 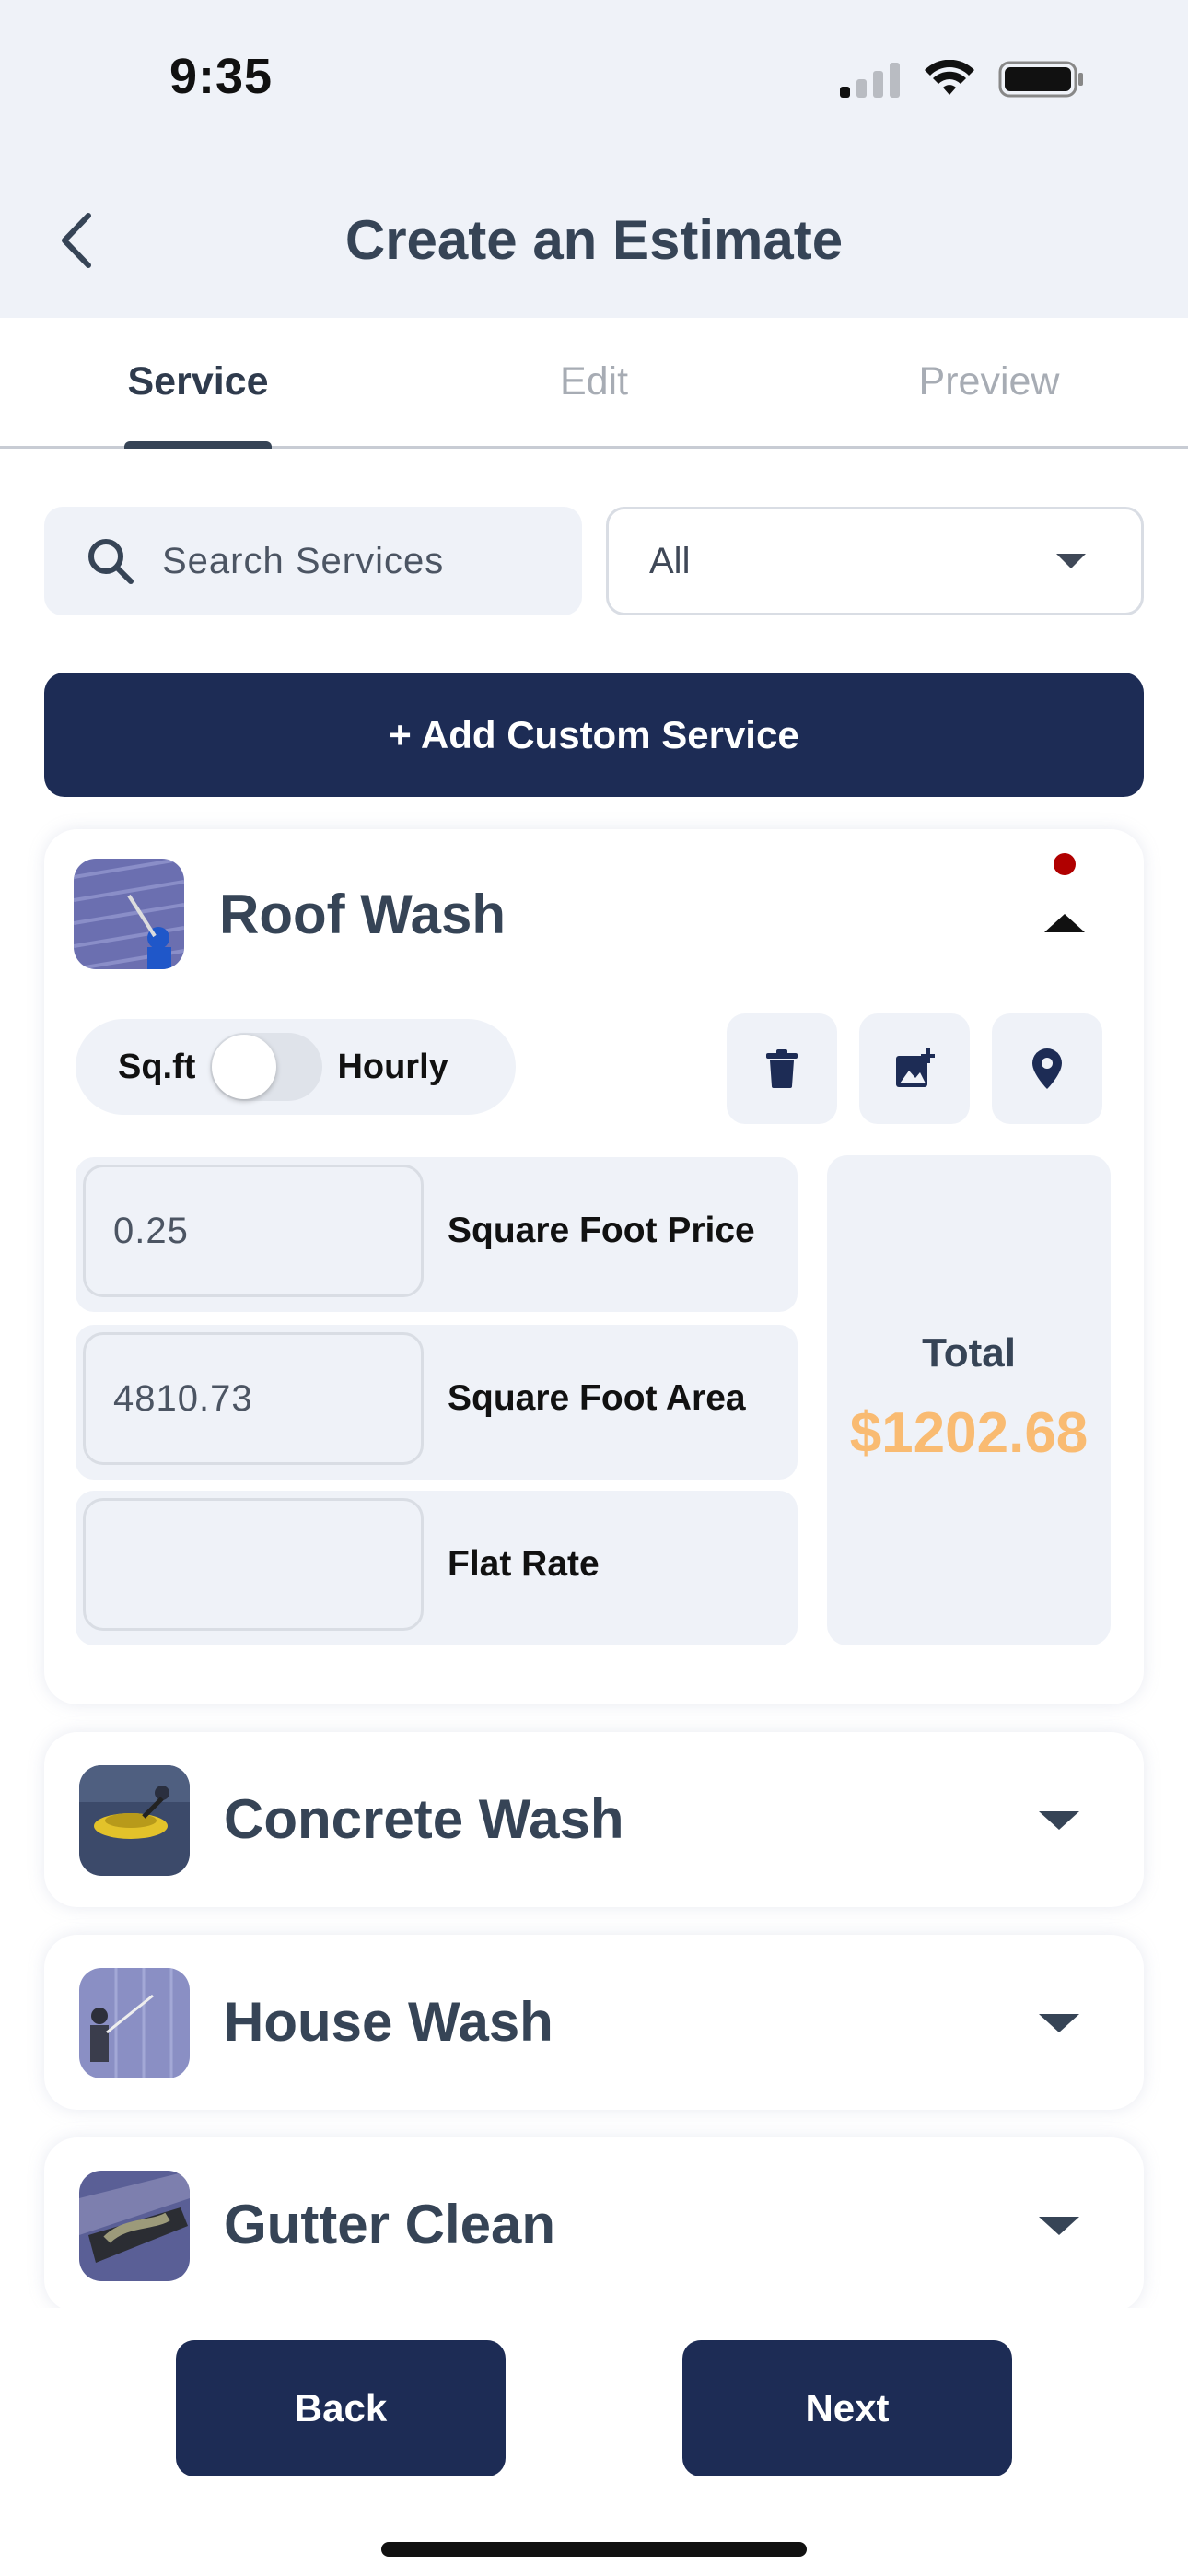 What do you see at coordinates (253, 1398) in the screenshot?
I see `square-foot-area-input` at bounding box center [253, 1398].